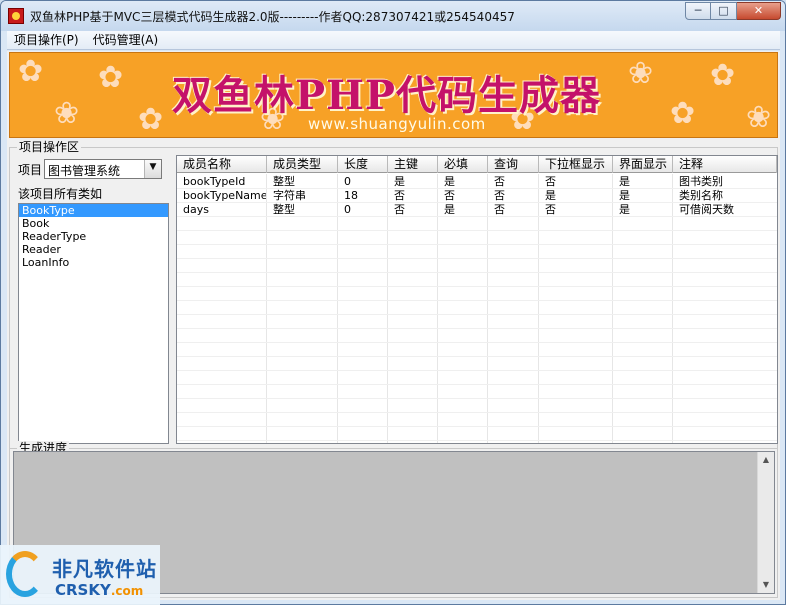  What do you see at coordinates (93, 236) in the screenshot?
I see `class-list-item: ReaderType` at bounding box center [93, 236].